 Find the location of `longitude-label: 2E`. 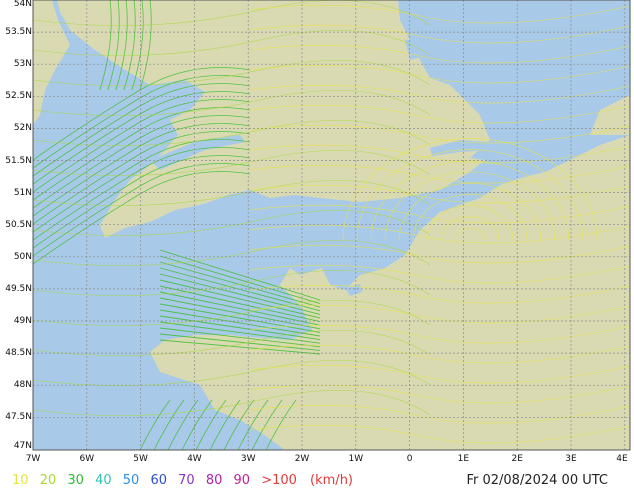

longitude-label: 2E is located at coordinates (517, 459).